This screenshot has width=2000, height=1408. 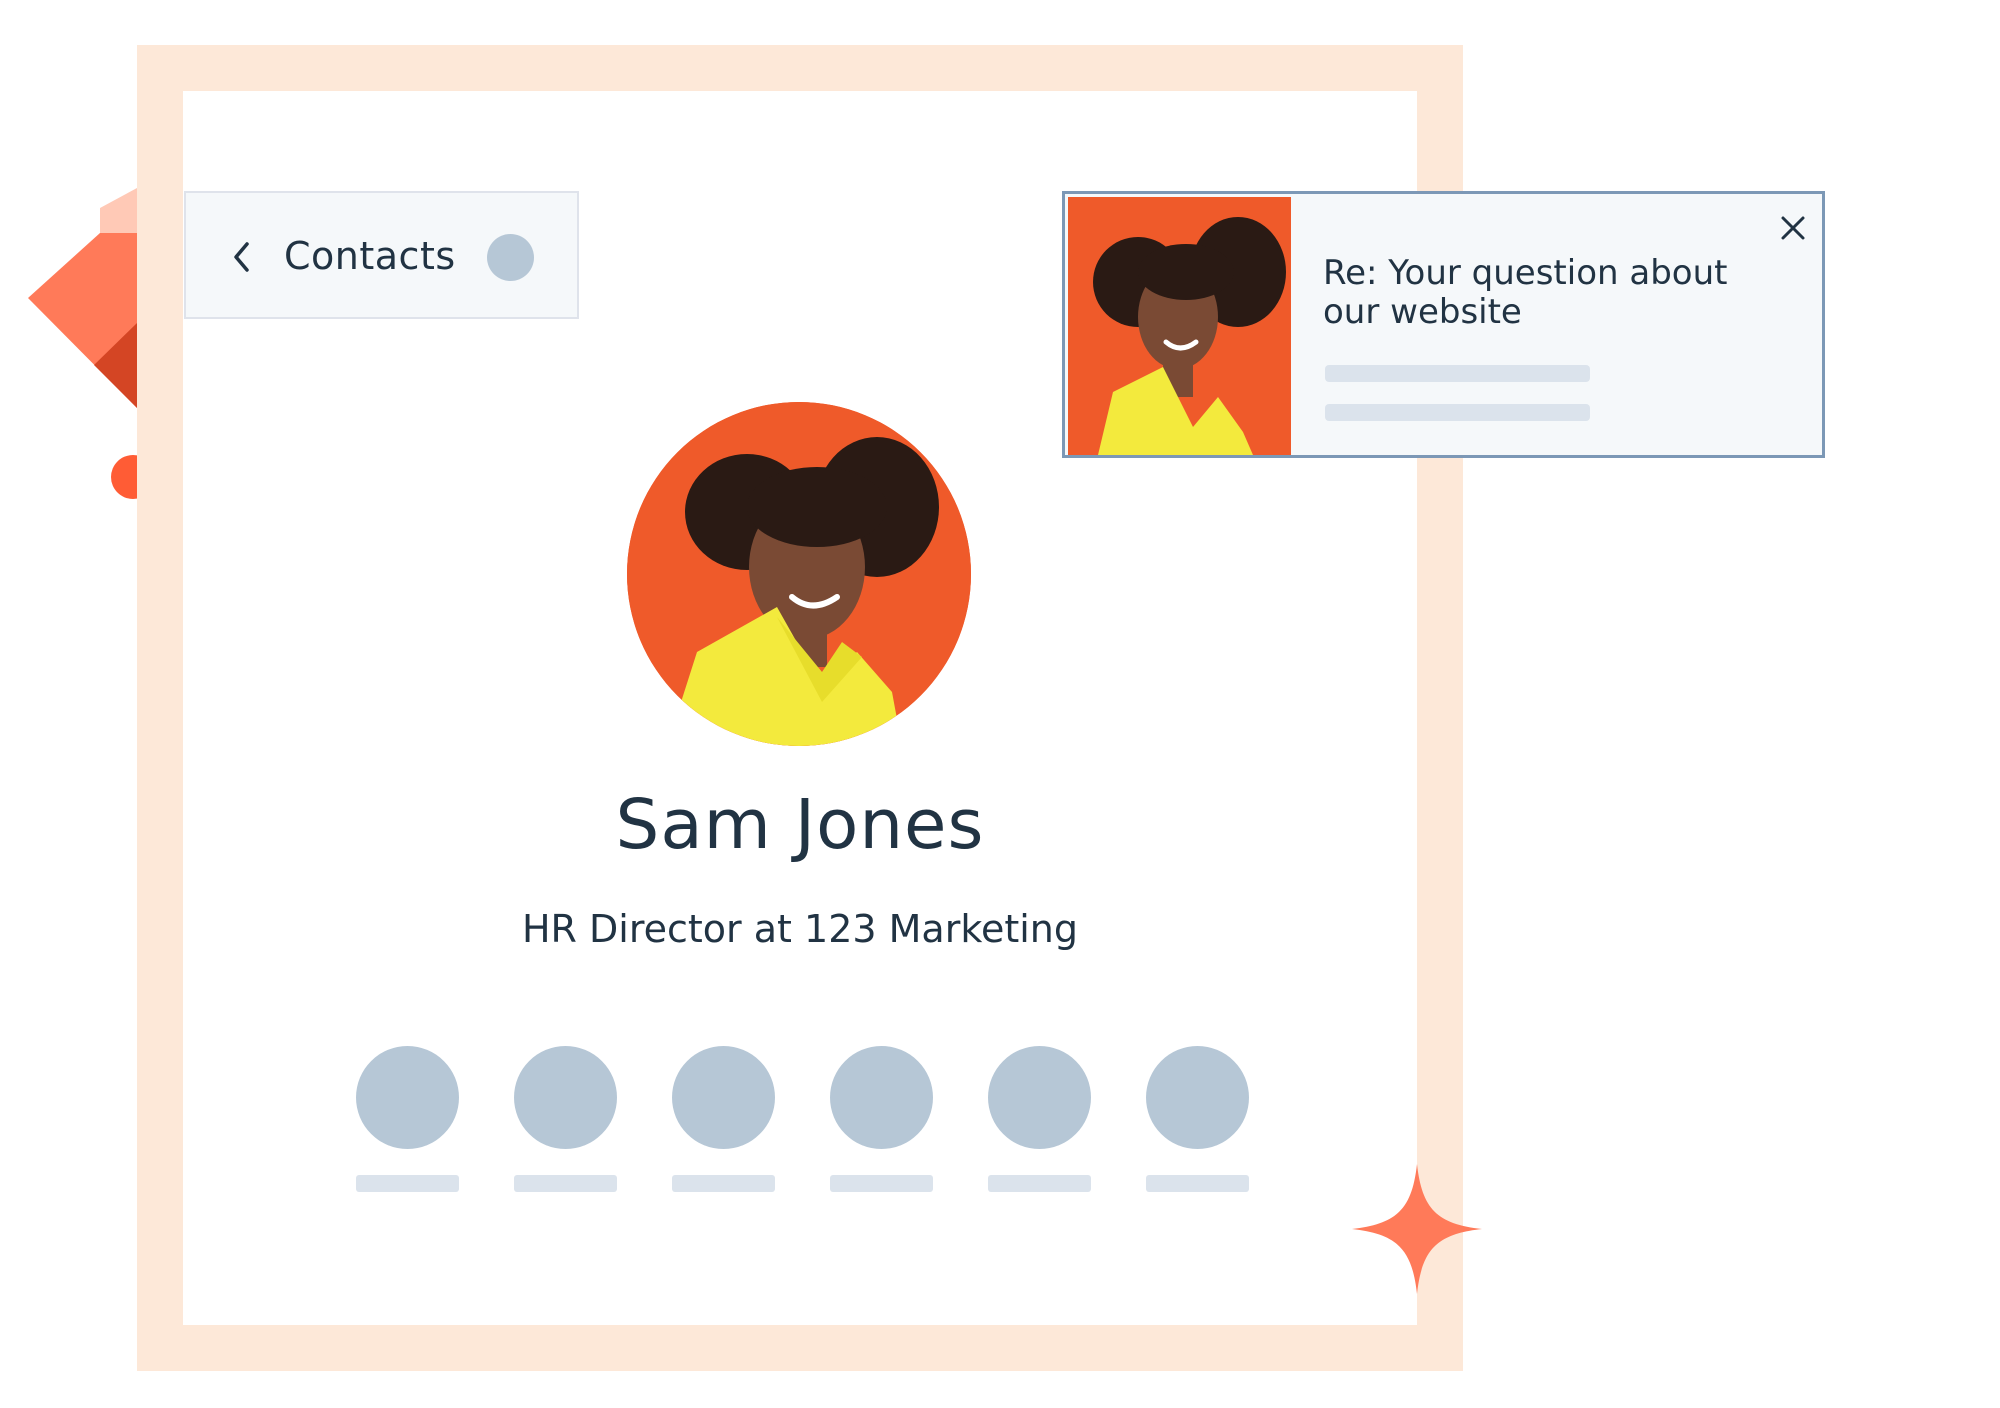 I want to click on avatar-image, so click(x=799, y=574).